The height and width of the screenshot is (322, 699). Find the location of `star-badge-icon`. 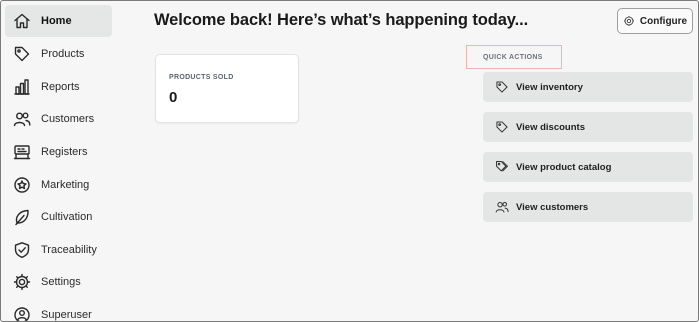

star-badge-icon is located at coordinates (22, 185).